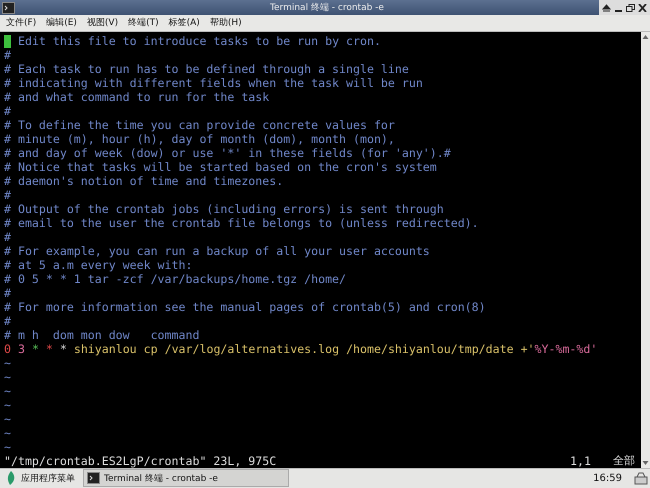 This screenshot has width=650, height=488. What do you see at coordinates (327, 8) in the screenshot?
I see `window-title: Terminal 终端 - crontab -e` at bounding box center [327, 8].